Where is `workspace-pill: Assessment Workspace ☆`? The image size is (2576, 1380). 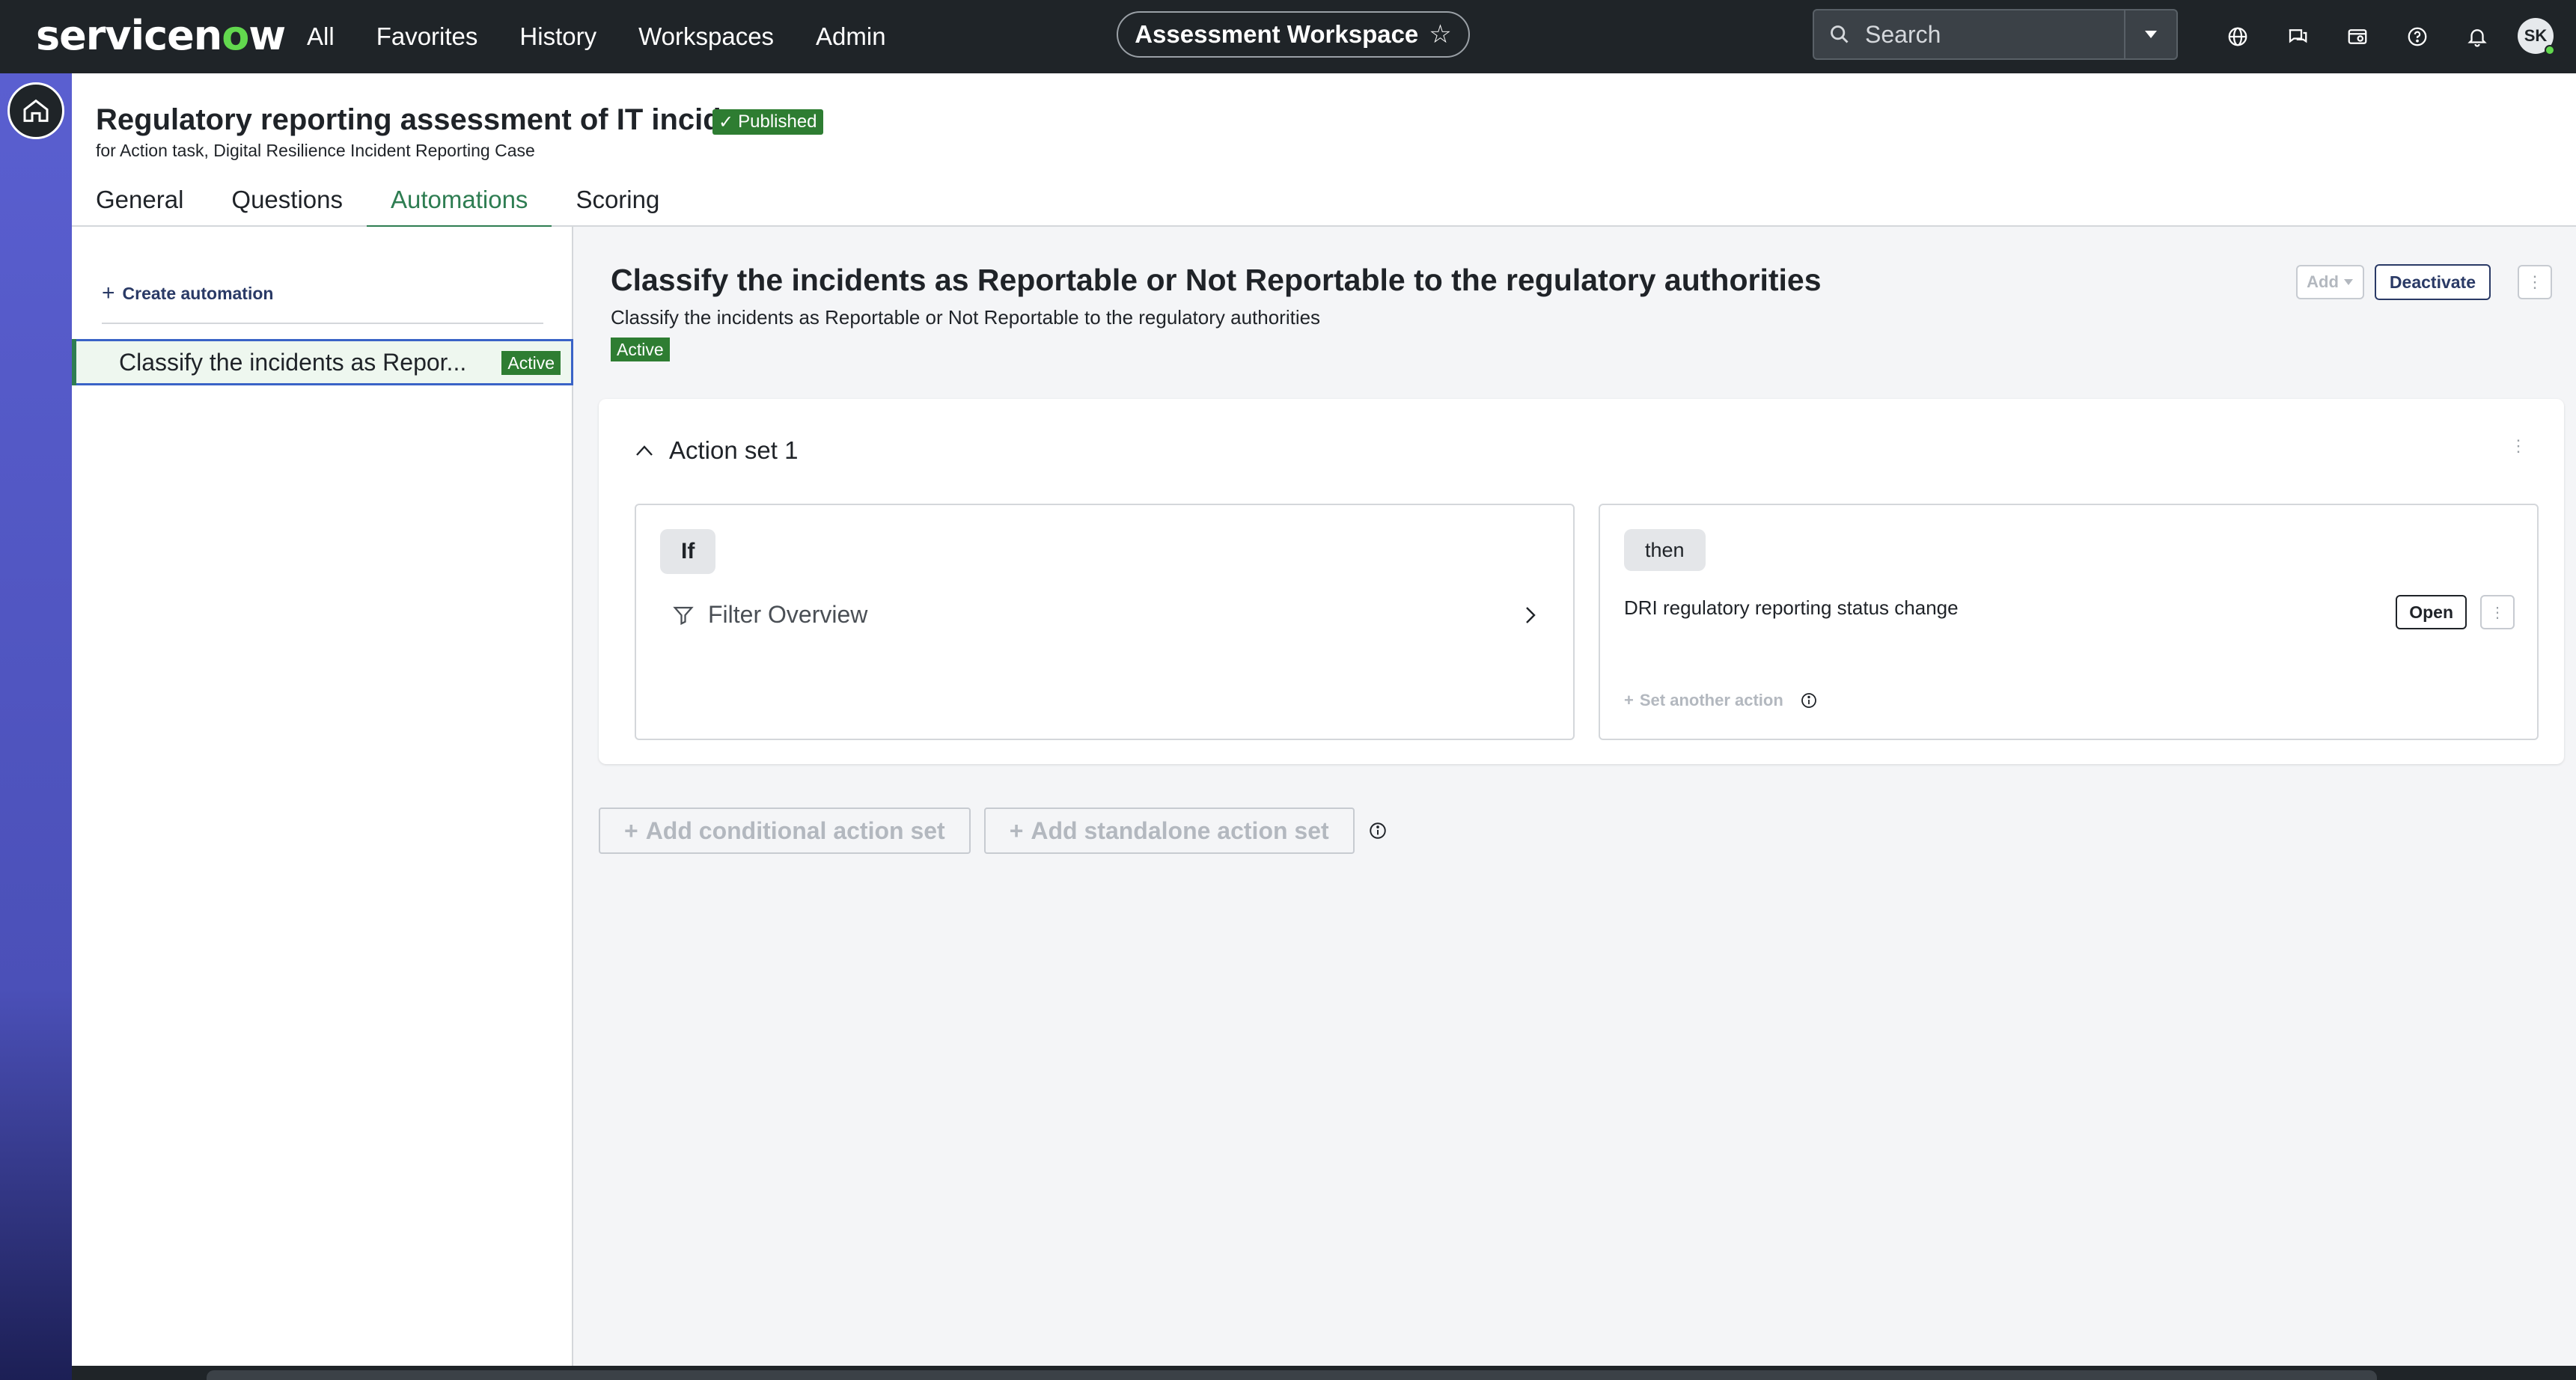 workspace-pill: Assessment Workspace ☆ is located at coordinates (1293, 34).